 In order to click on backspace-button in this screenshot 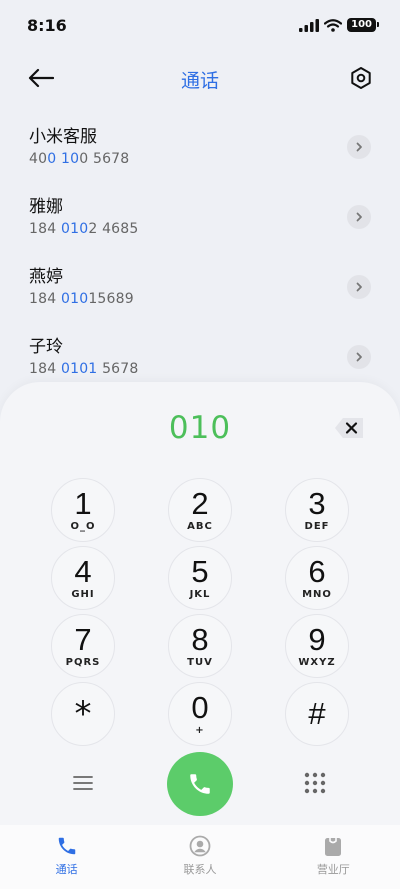, I will do `click(349, 428)`.